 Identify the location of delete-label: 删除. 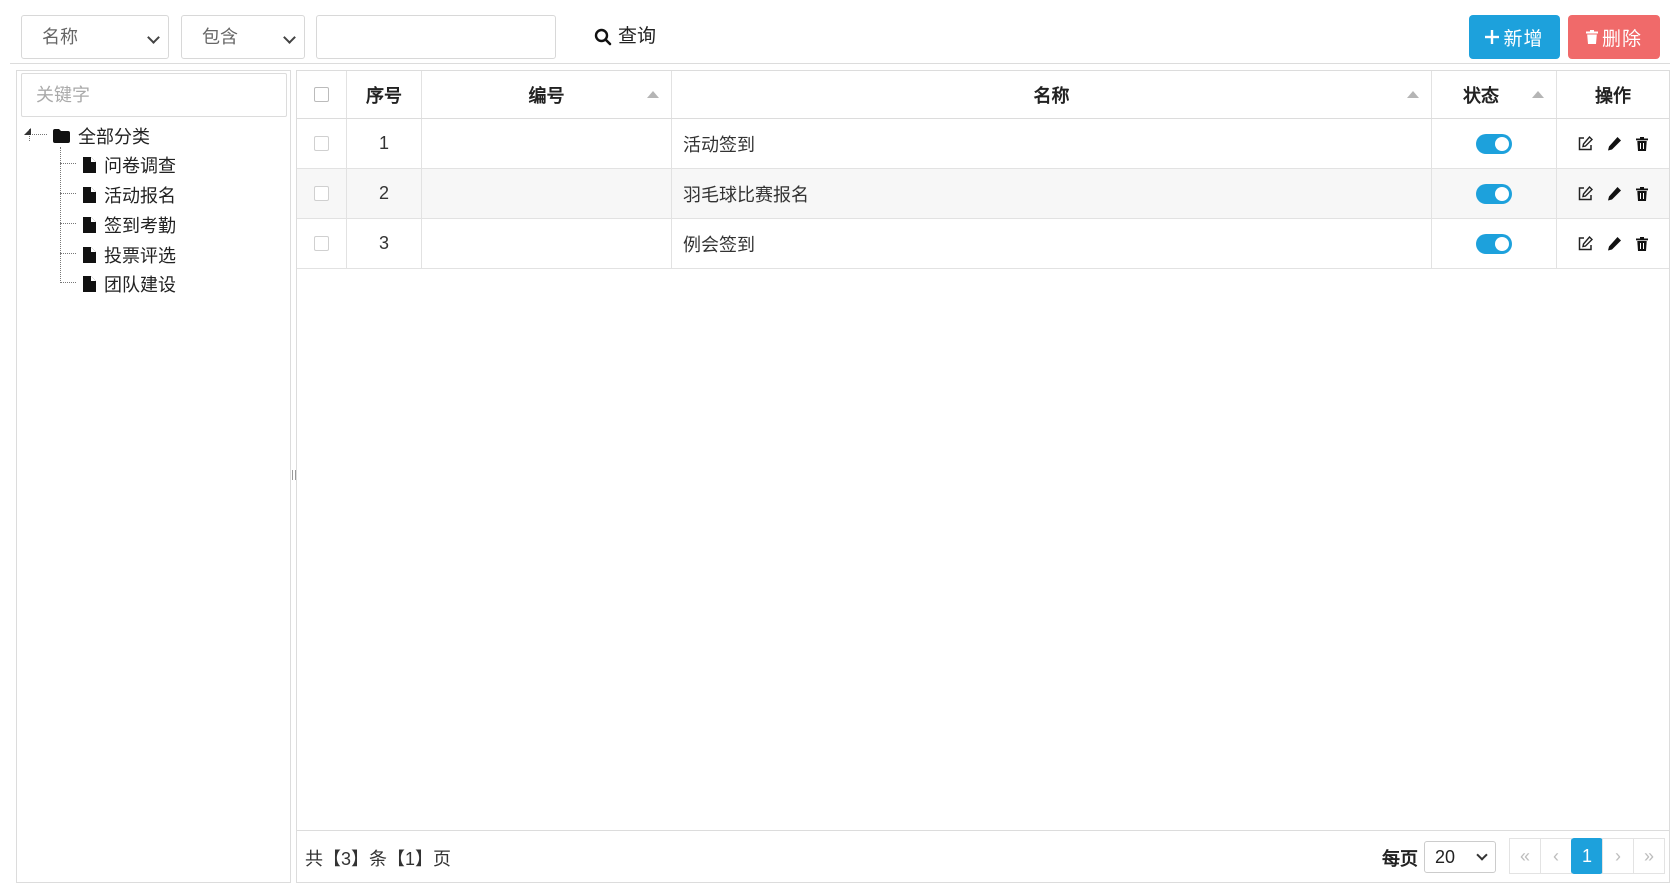
(1621, 39).